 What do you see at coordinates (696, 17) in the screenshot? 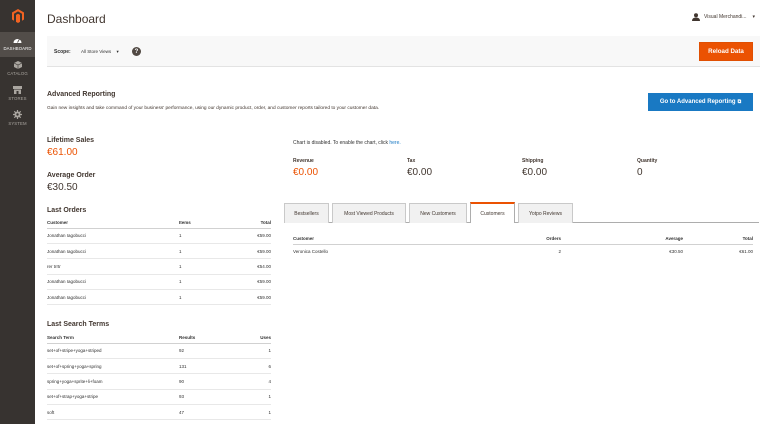
I see `user-icon` at bounding box center [696, 17].